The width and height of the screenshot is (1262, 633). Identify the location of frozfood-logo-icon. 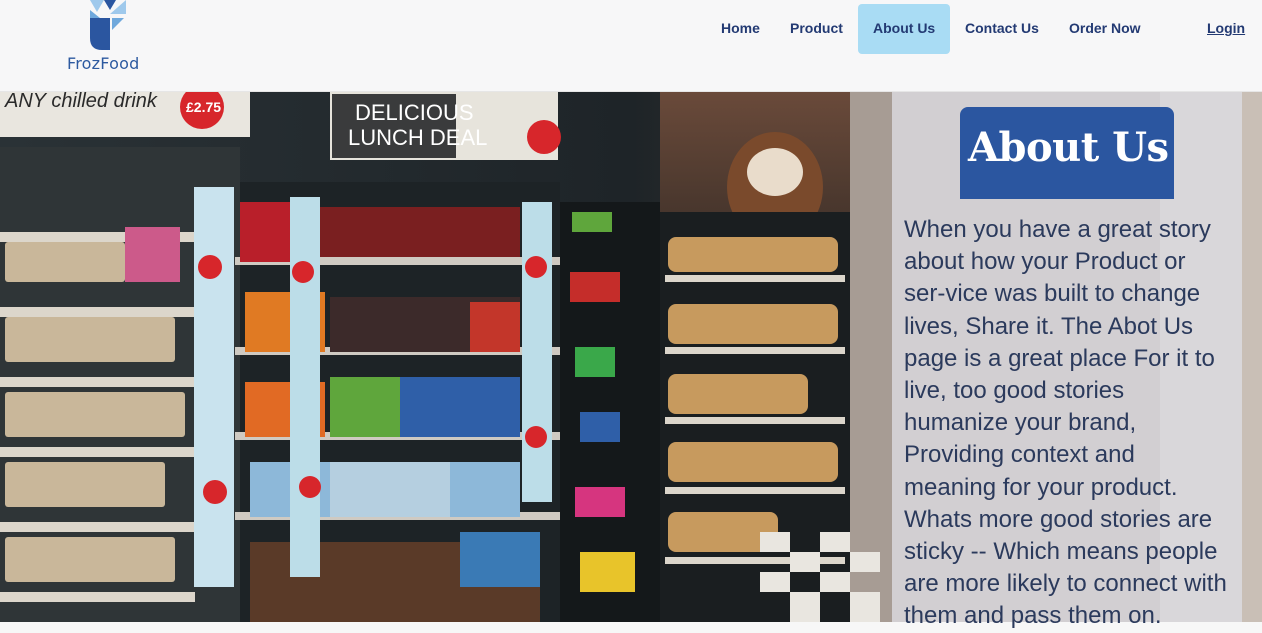
(108, 25).